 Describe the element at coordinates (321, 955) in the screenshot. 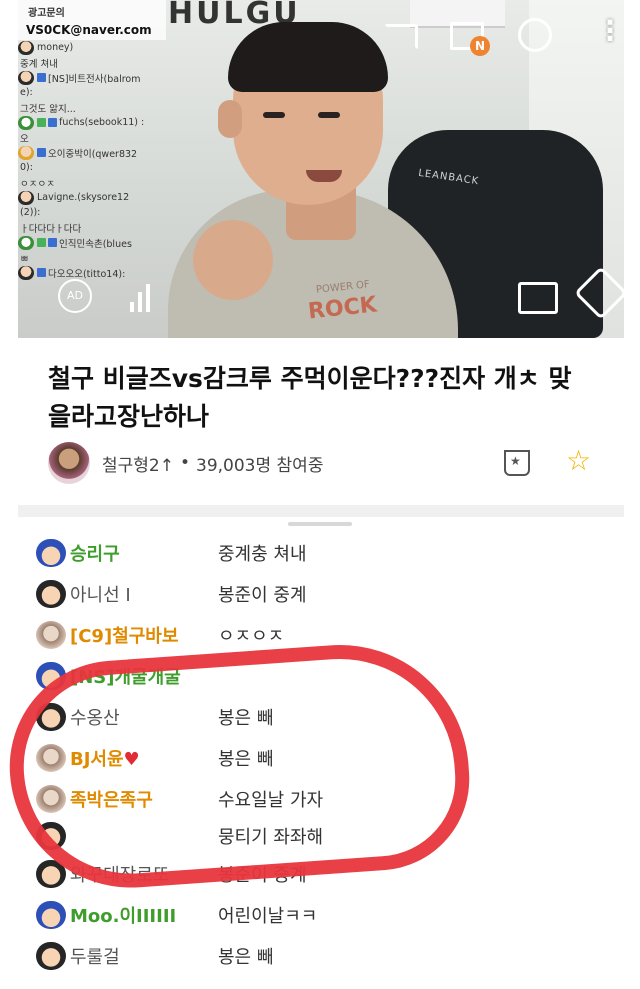

I see `chat-row: 두룰걸 봉은 빼` at that location.